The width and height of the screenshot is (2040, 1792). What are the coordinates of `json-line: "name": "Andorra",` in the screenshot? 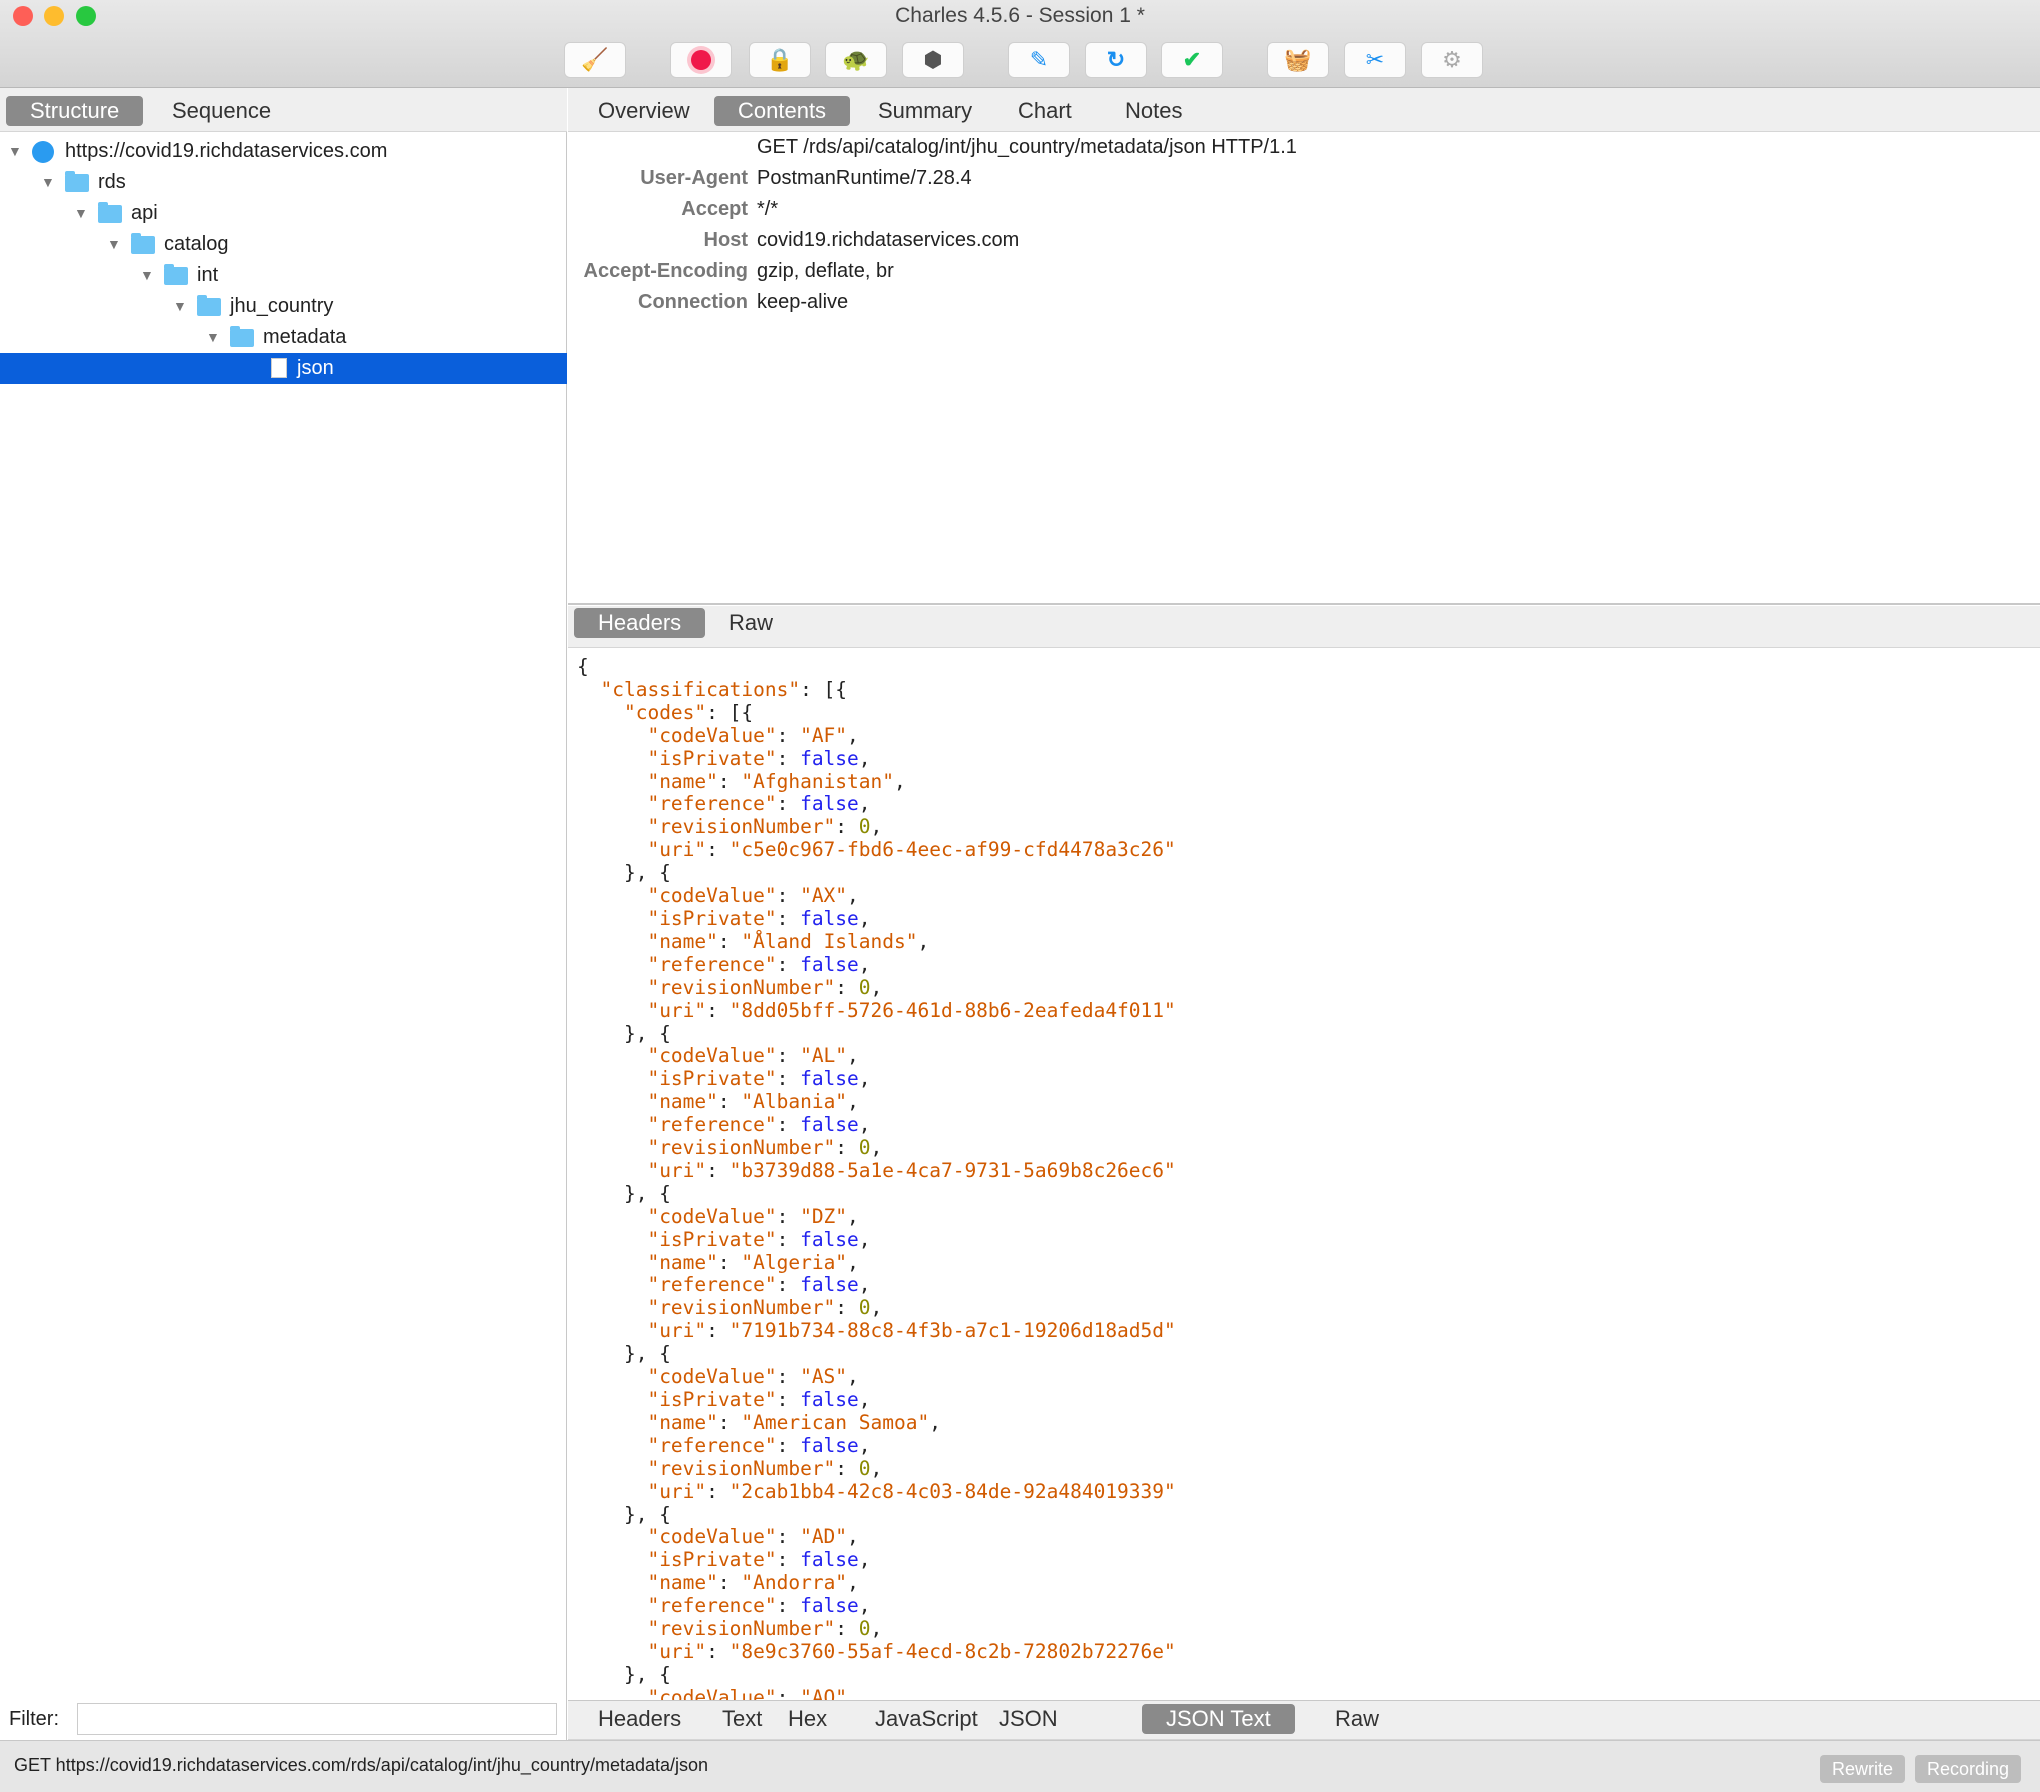 It's located at (753, 1583).